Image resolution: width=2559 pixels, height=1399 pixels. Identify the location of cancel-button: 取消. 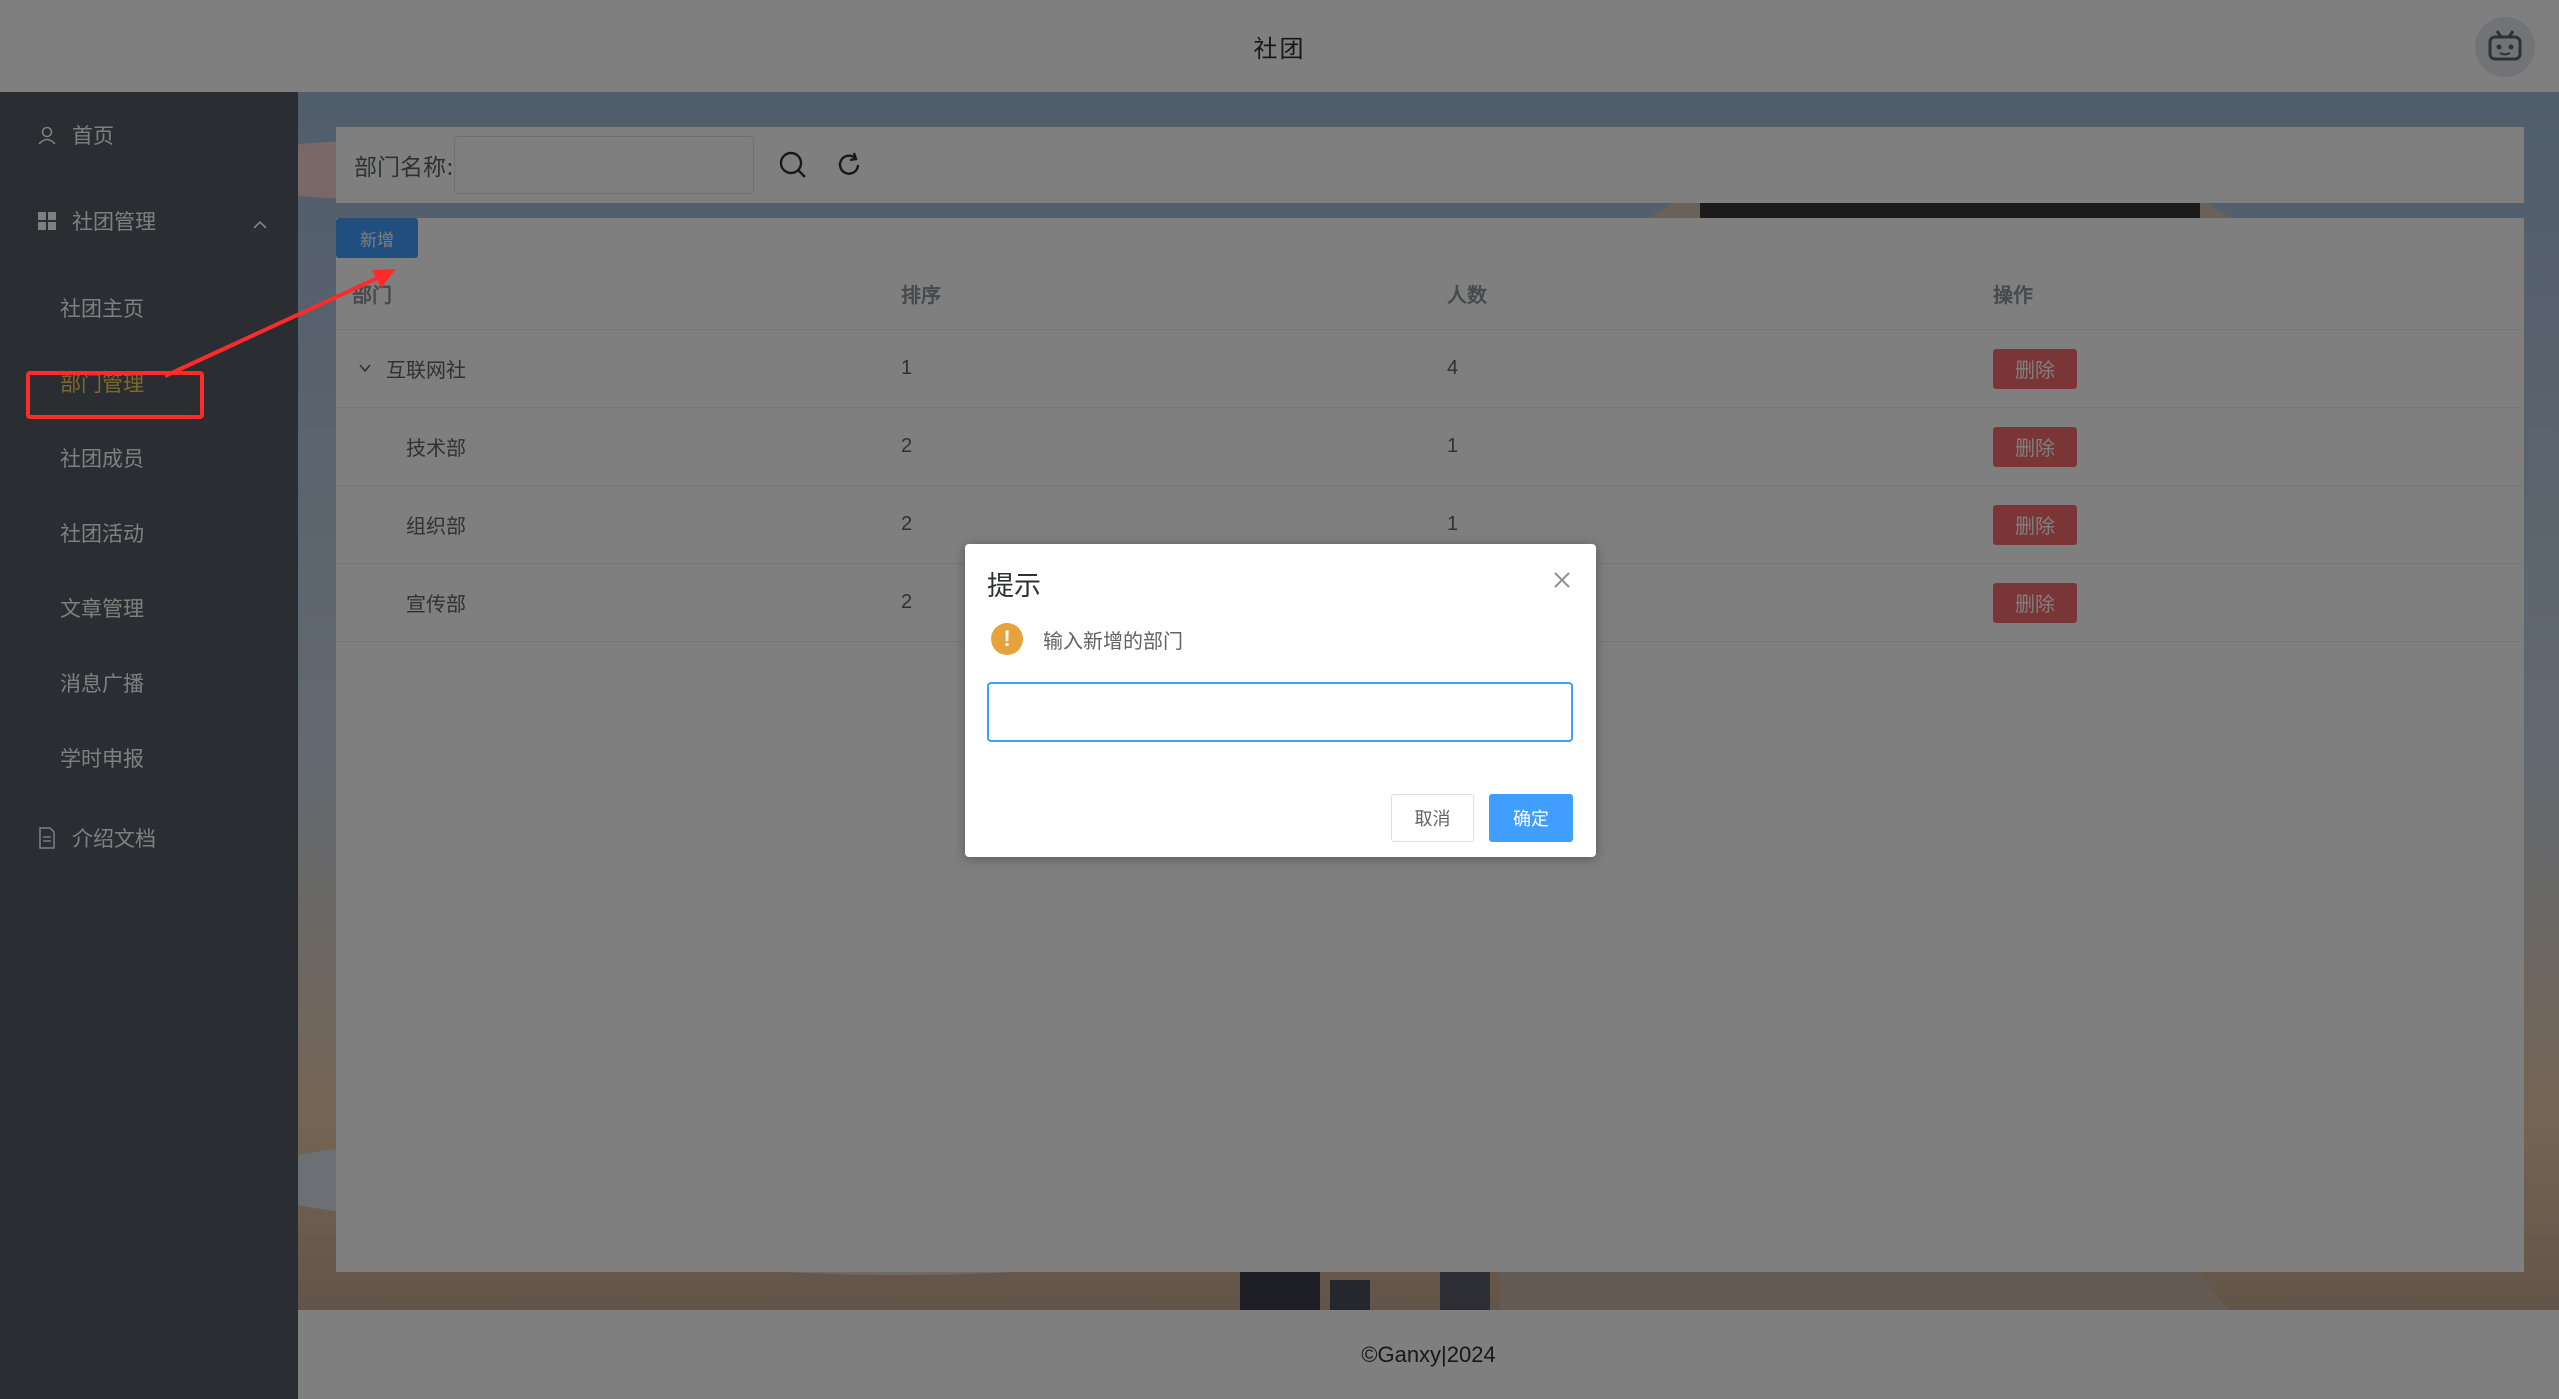
(1432, 818).